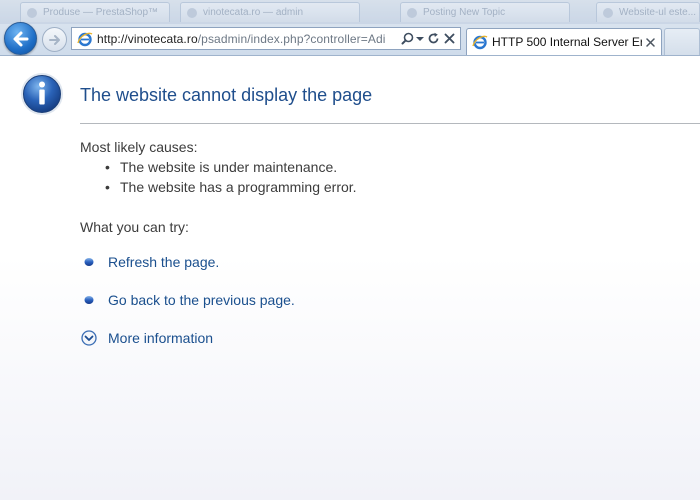  I want to click on address-dropdown-button, so click(420, 39).